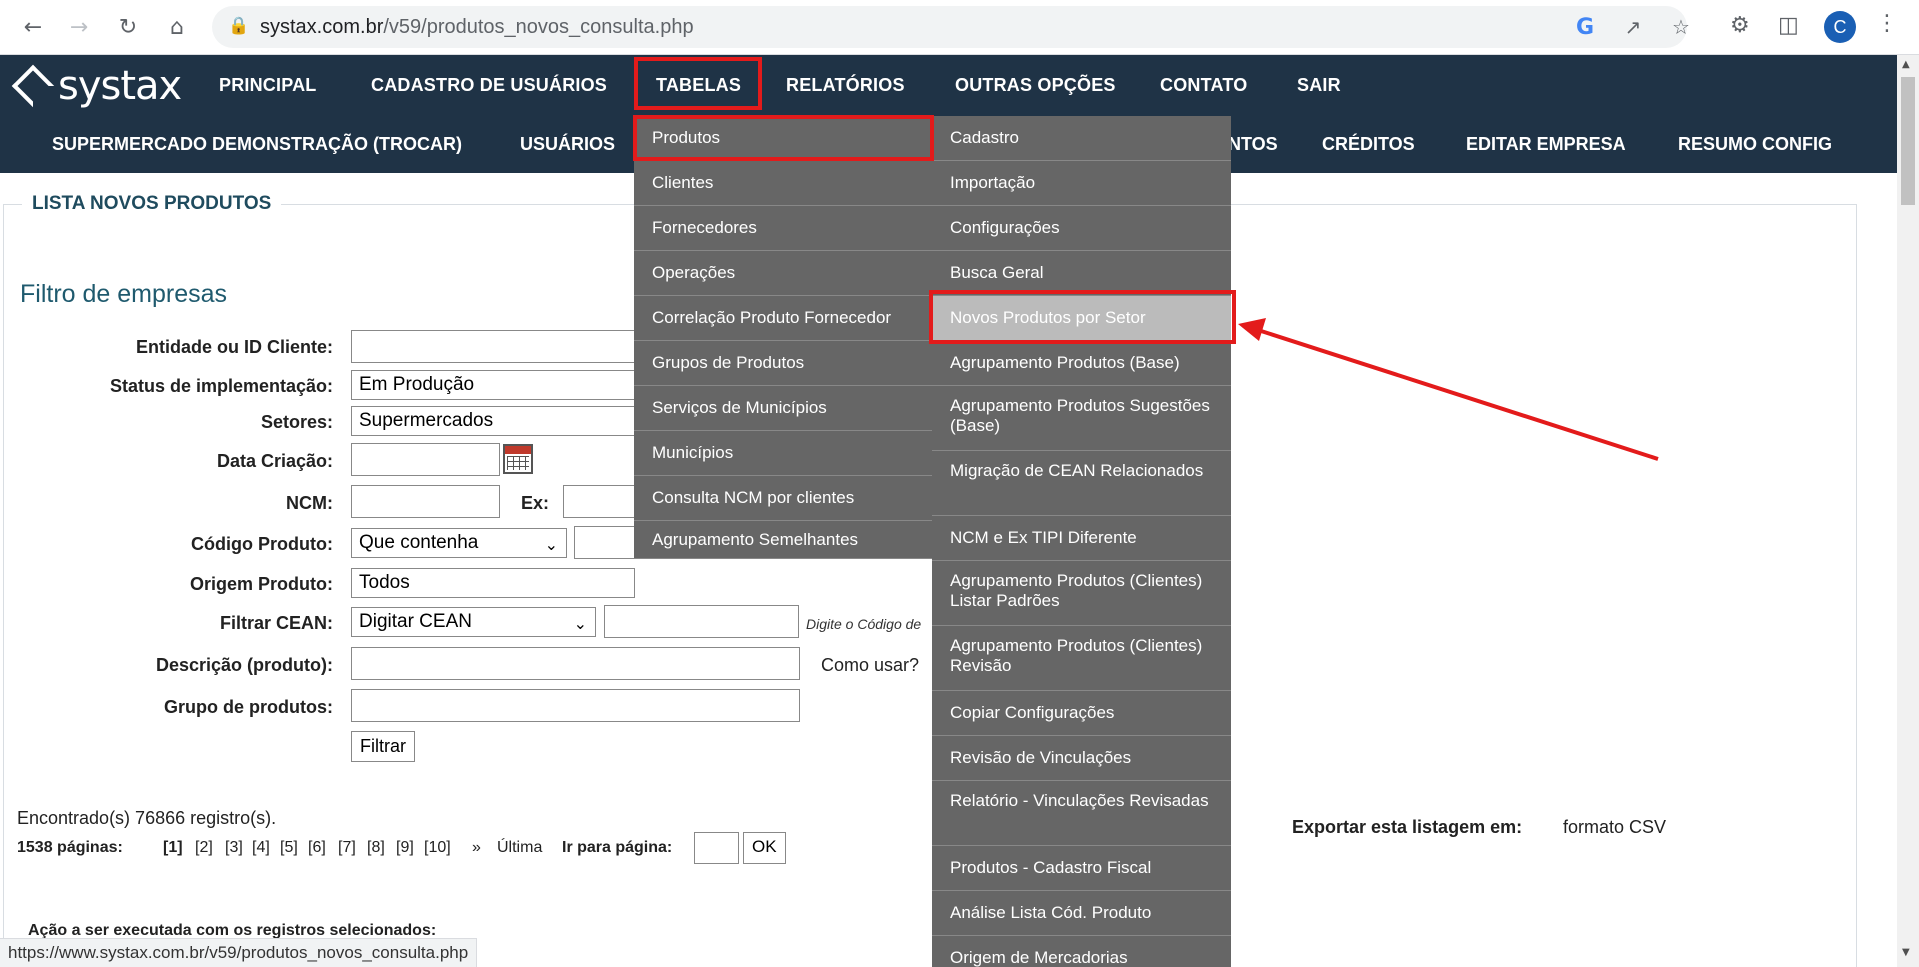 The width and height of the screenshot is (1919, 967). Describe the element at coordinates (783, 540) in the screenshot. I see `menu-item-agrupamento-semelhantes: Agrupamento Semelhantes` at that location.